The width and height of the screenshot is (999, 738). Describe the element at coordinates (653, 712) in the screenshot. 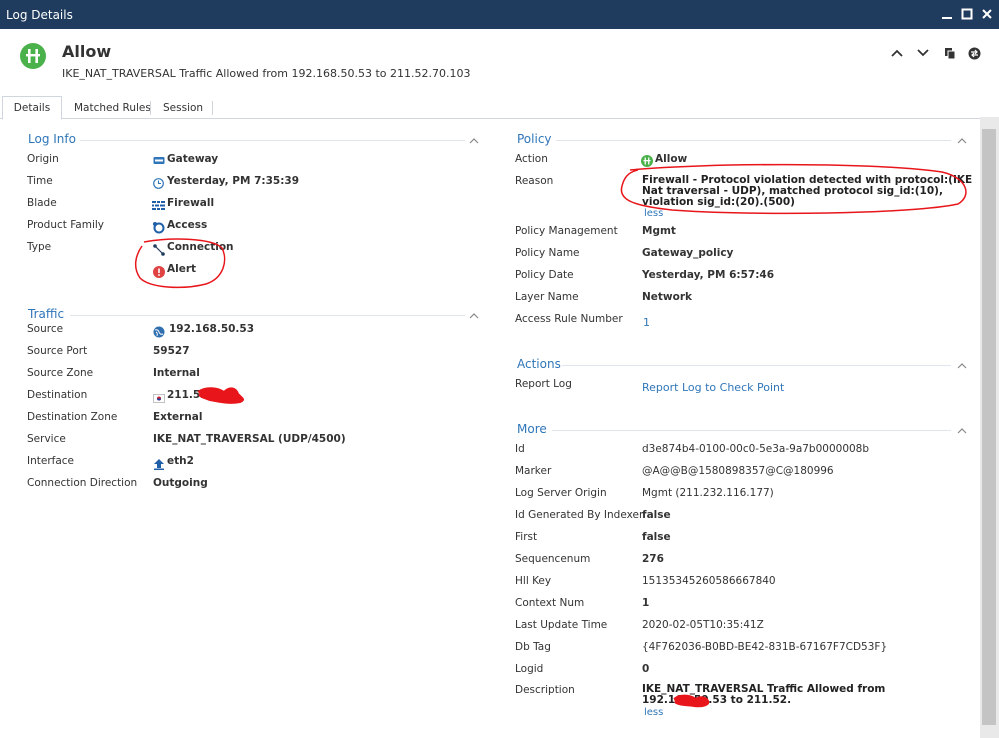

I see `description-less-link: less` at that location.